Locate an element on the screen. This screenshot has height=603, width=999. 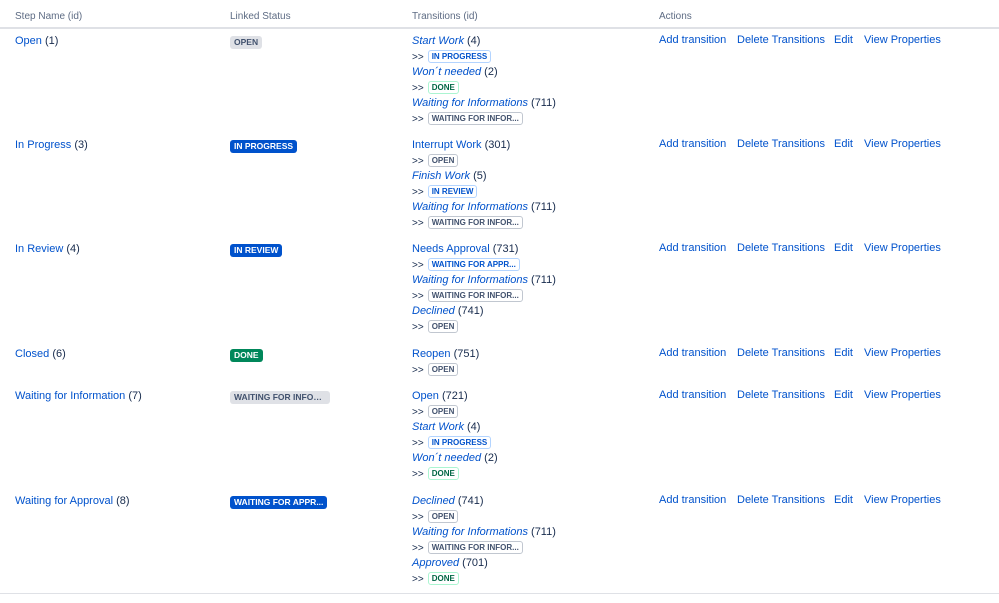
linked-status-cell: OPEN is located at coordinates (246, 43).